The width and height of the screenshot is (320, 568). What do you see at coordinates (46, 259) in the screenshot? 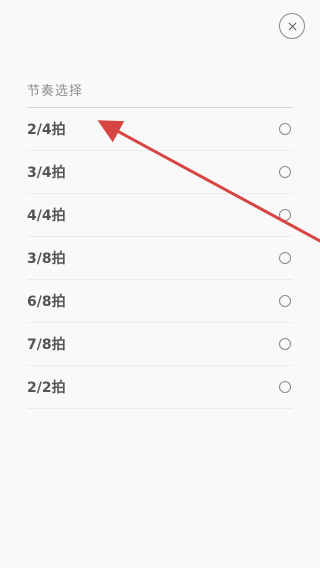
I see `rhythm-option-label: 3/8拍` at bounding box center [46, 259].